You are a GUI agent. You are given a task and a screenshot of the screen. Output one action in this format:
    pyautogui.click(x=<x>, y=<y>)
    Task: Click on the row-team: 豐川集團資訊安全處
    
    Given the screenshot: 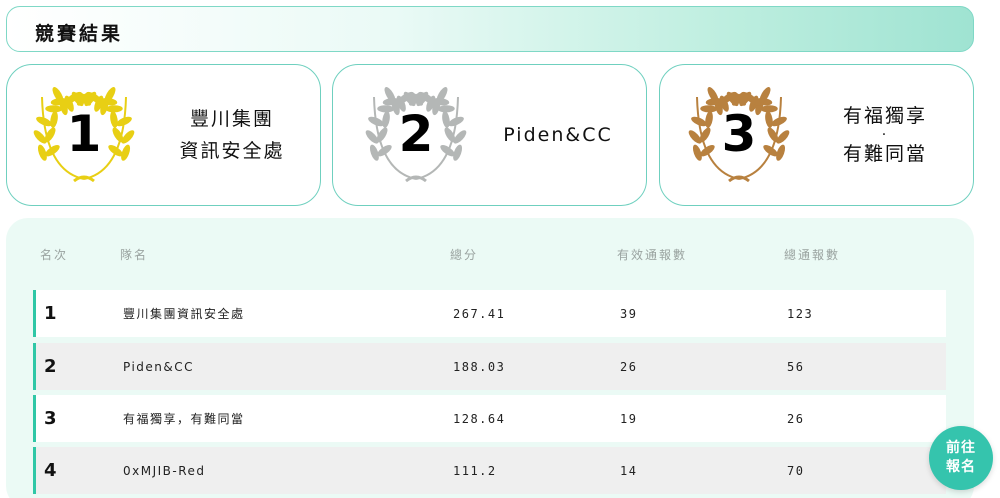 What is the action you would take?
    pyautogui.click(x=184, y=314)
    